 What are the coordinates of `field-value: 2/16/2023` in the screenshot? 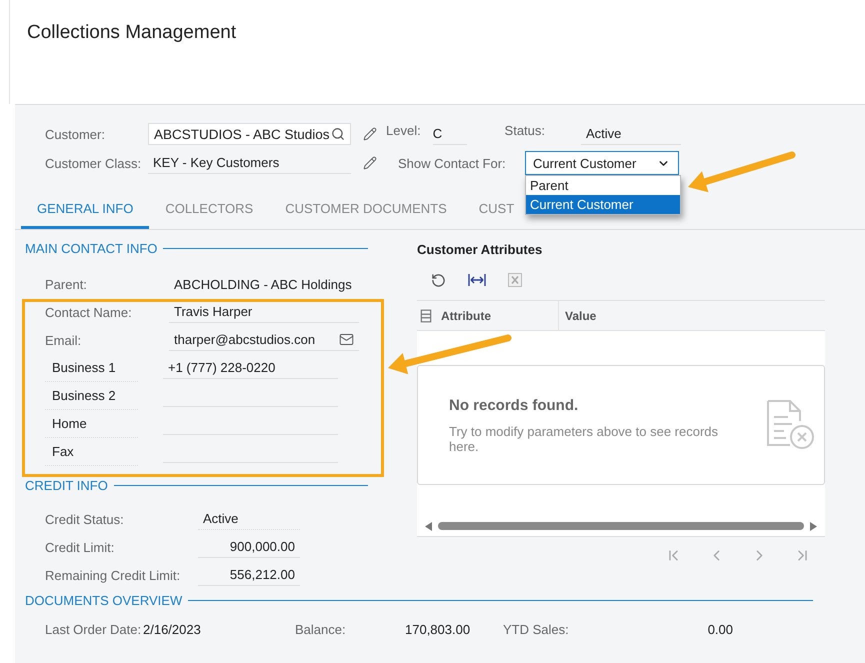 It's located at (172, 629).